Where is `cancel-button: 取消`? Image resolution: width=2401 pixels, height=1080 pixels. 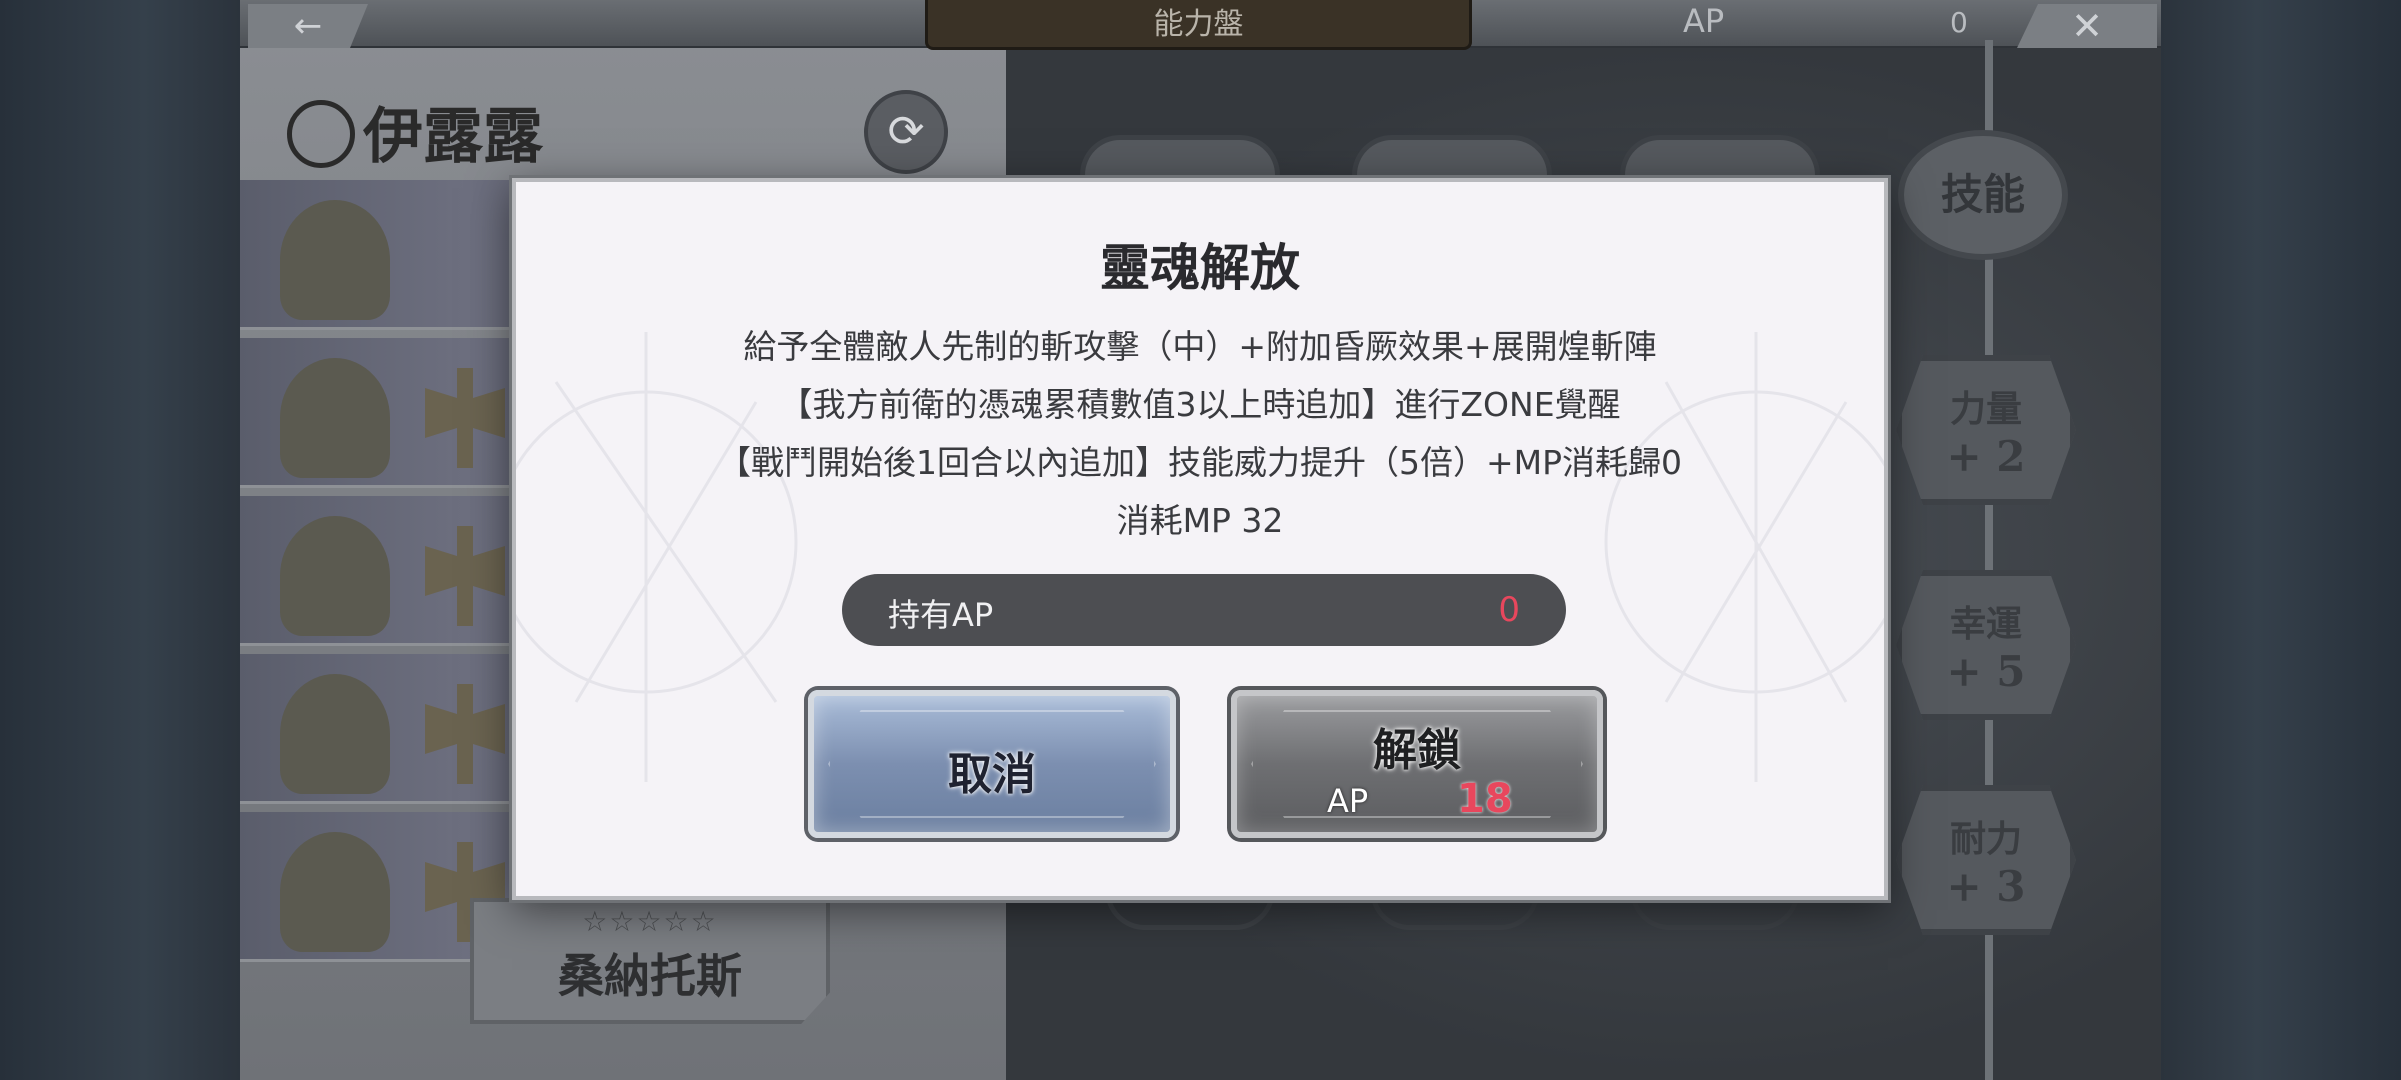 cancel-button: 取消 is located at coordinates (992, 764).